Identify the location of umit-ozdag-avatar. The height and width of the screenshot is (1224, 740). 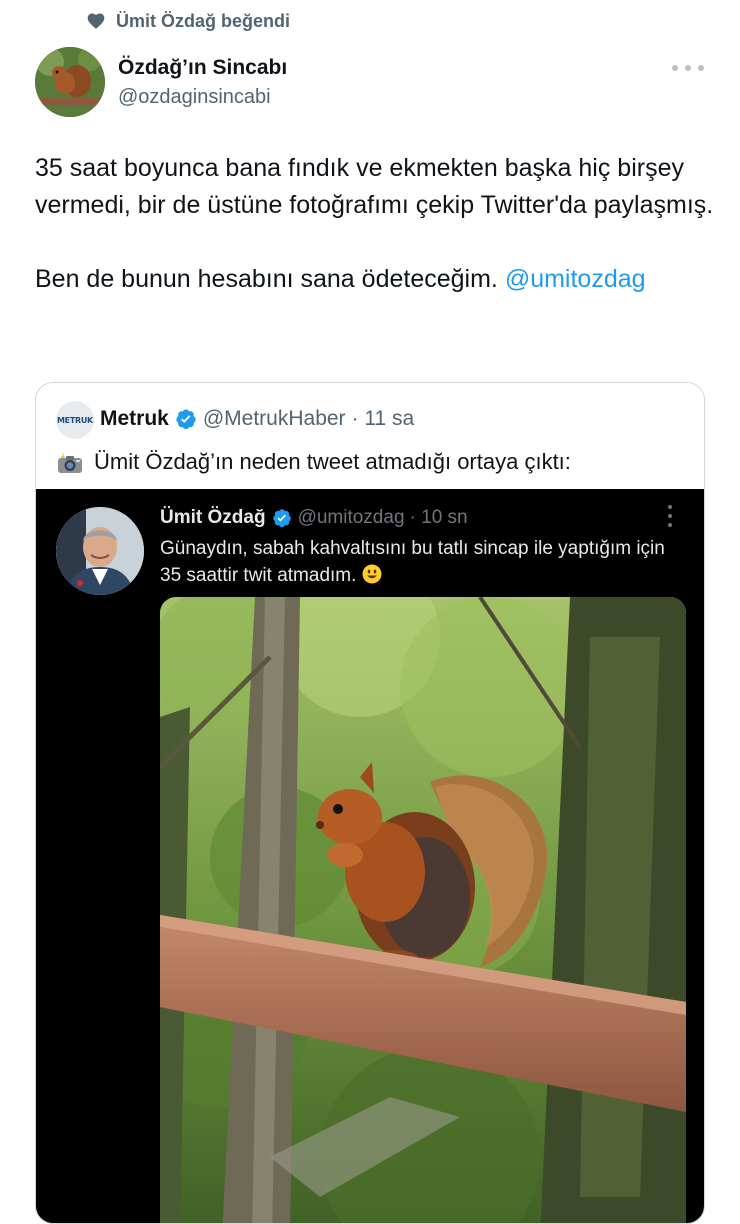
(100, 551).